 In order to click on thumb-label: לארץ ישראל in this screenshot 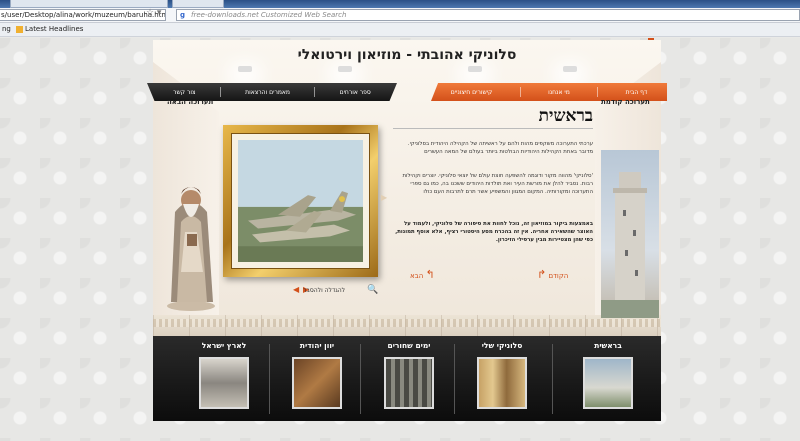, I will do `click(224, 345)`.